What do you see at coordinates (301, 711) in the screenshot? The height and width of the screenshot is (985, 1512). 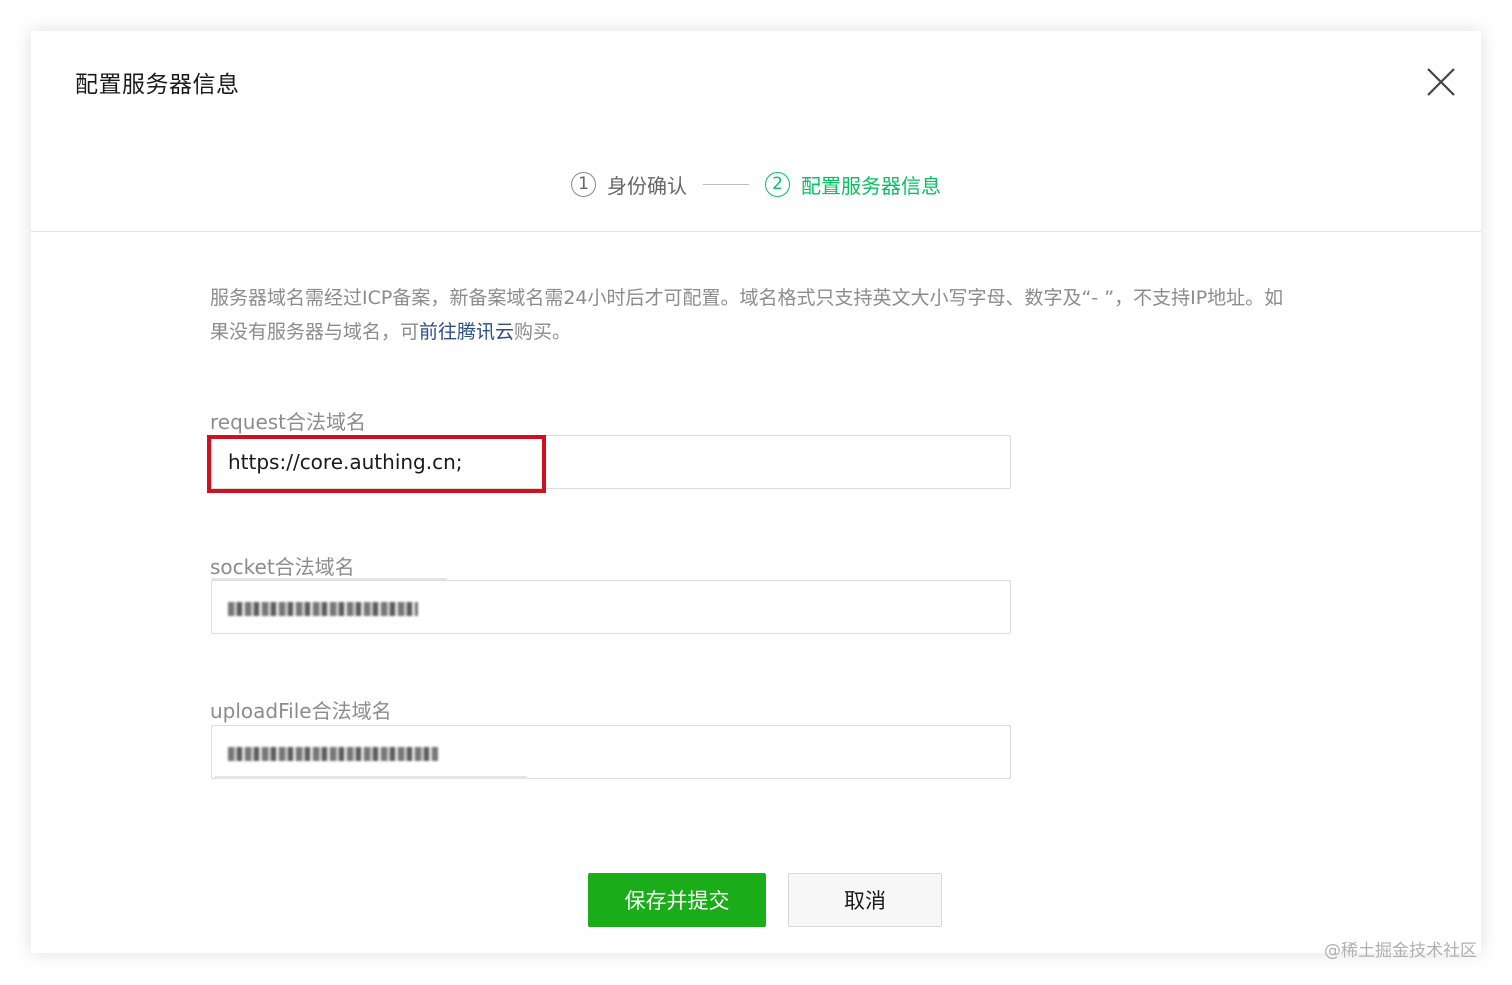 I see `uploadfile-domain-label: uploadFile合法域名` at bounding box center [301, 711].